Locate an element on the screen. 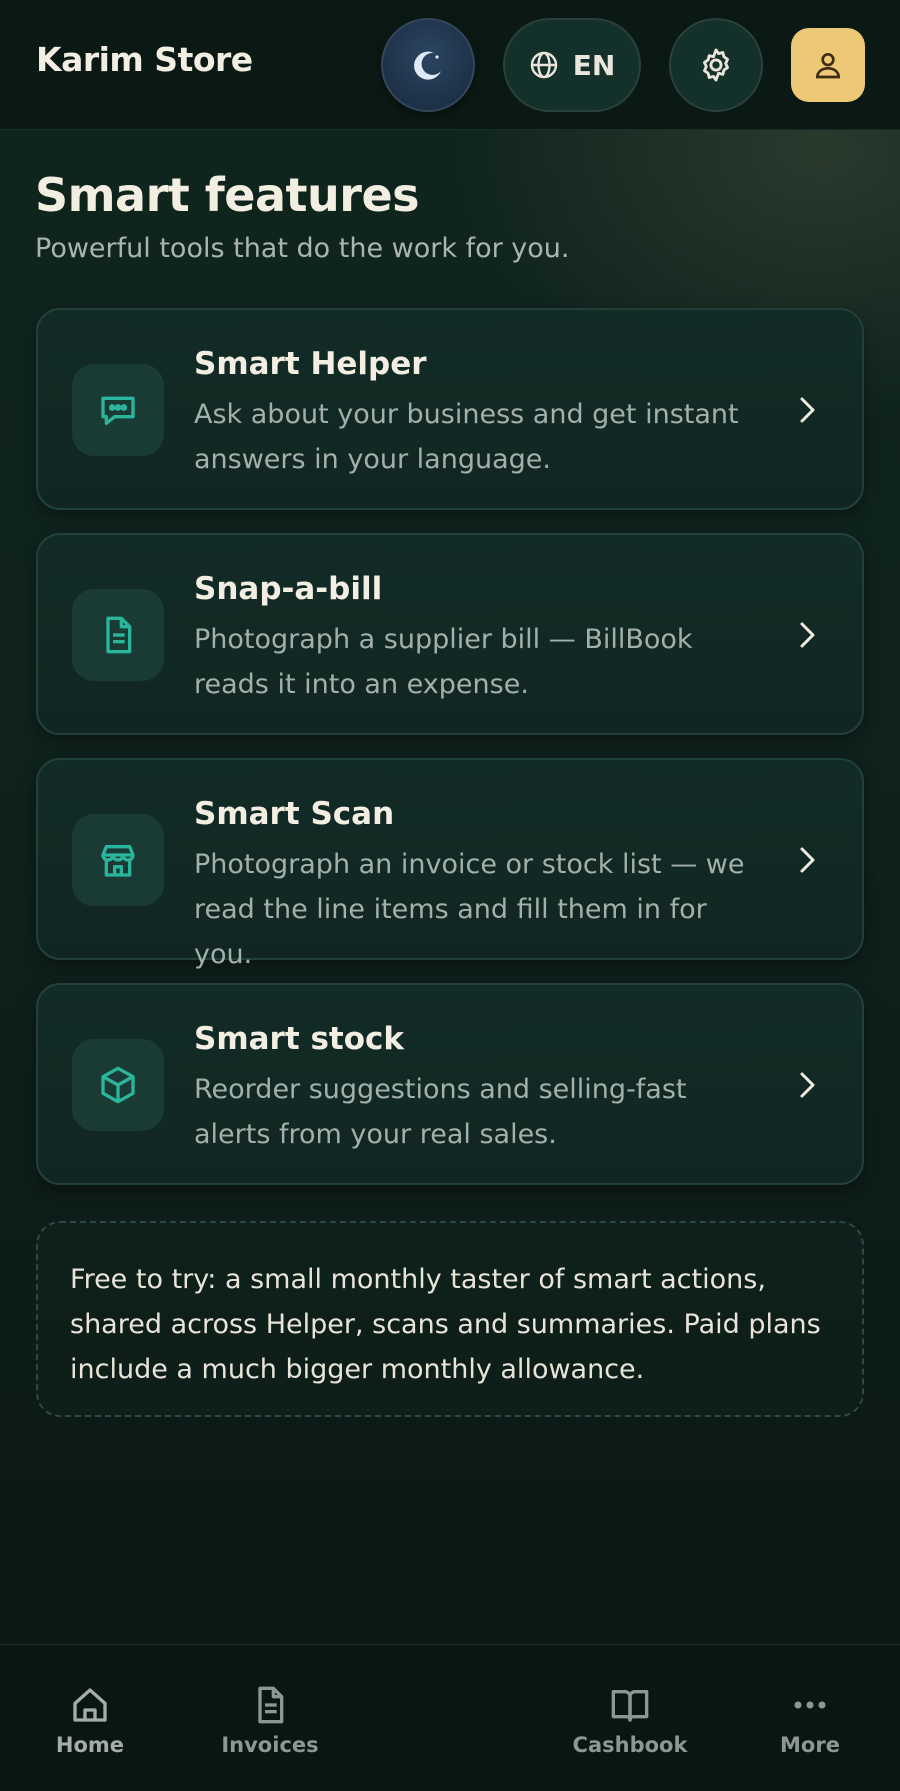 This screenshot has height=1791, width=900. nav-item-home: Home is located at coordinates (90, 1721).